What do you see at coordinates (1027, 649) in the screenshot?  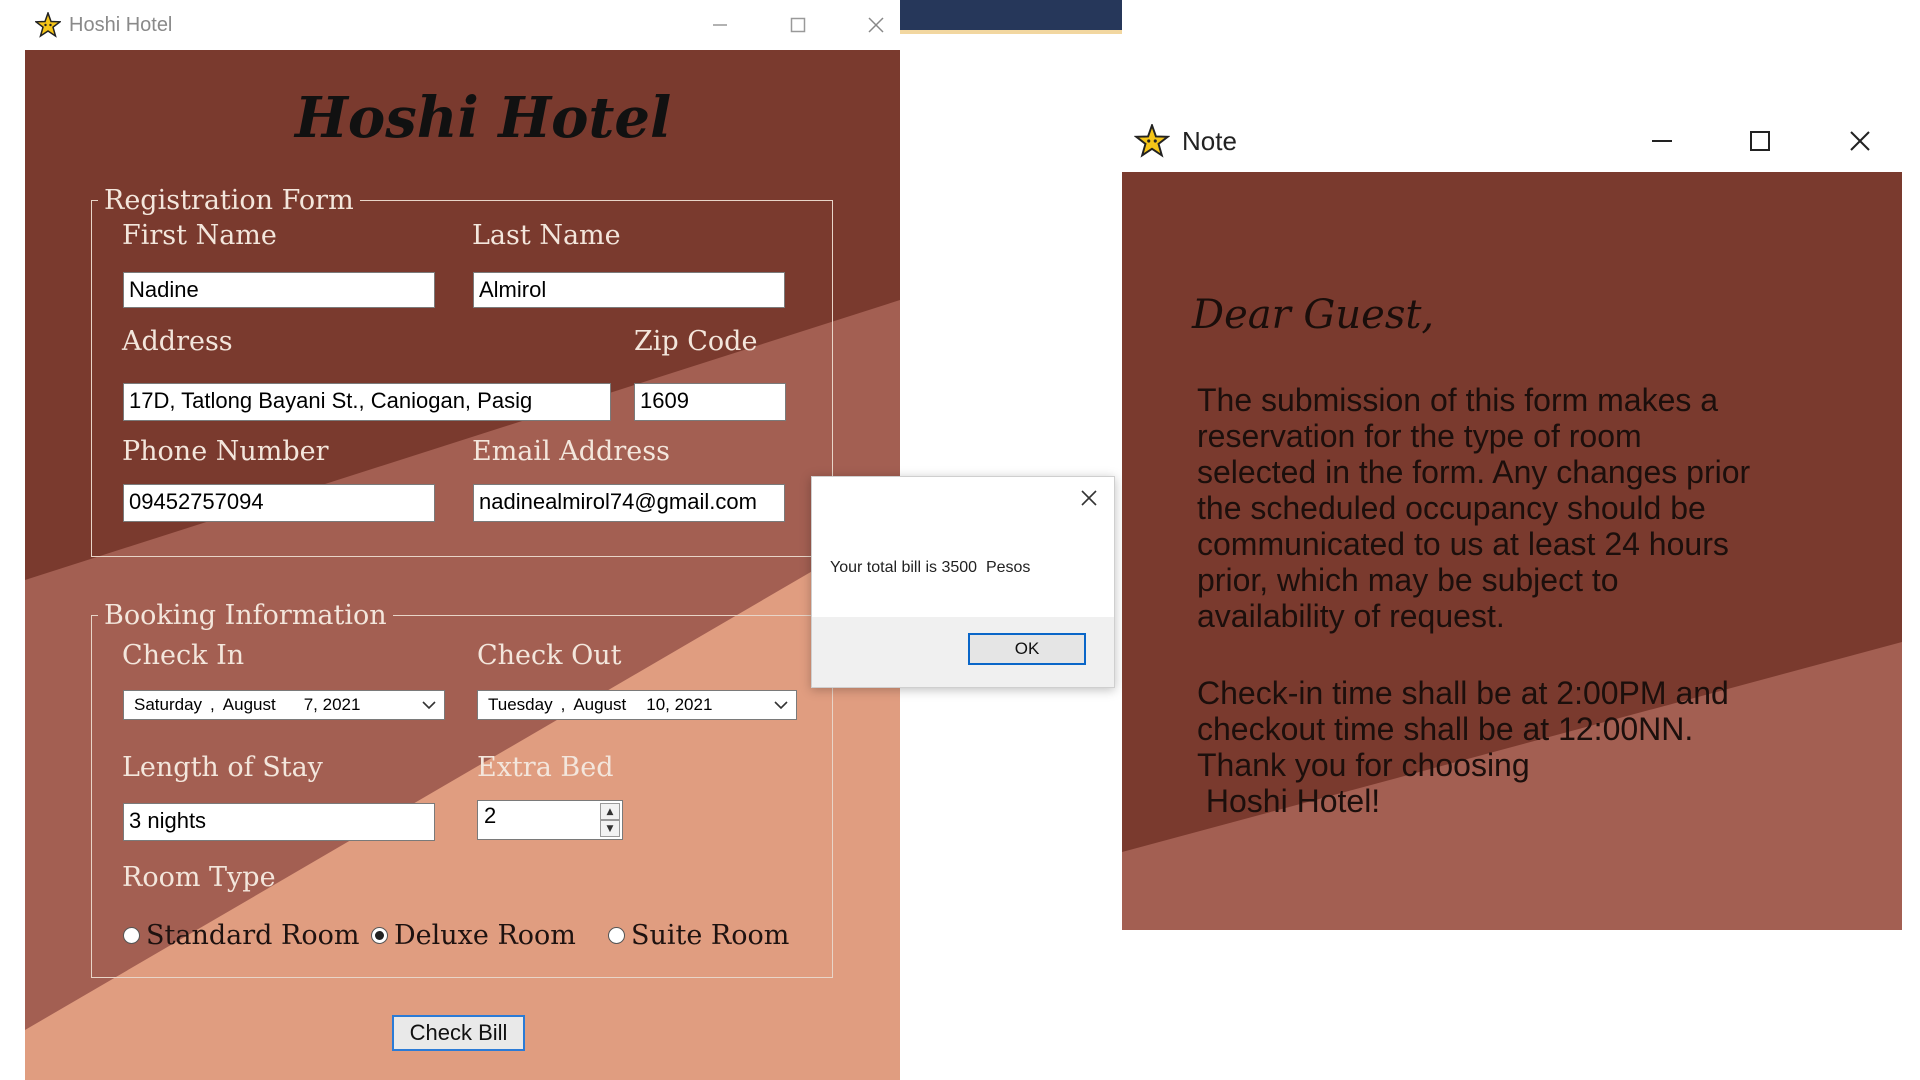 I see `ok-button: OK` at bounding box center [1027, 649].